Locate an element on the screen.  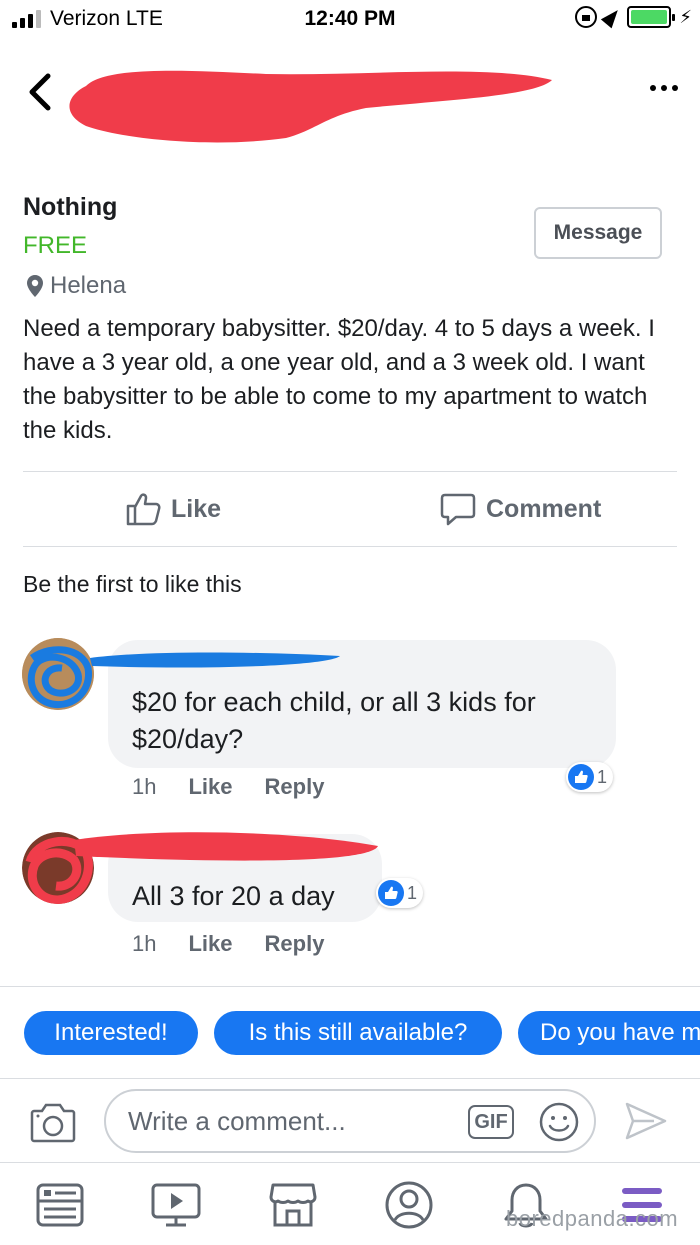
bottom-nav is located at coordinates (350, 1203).